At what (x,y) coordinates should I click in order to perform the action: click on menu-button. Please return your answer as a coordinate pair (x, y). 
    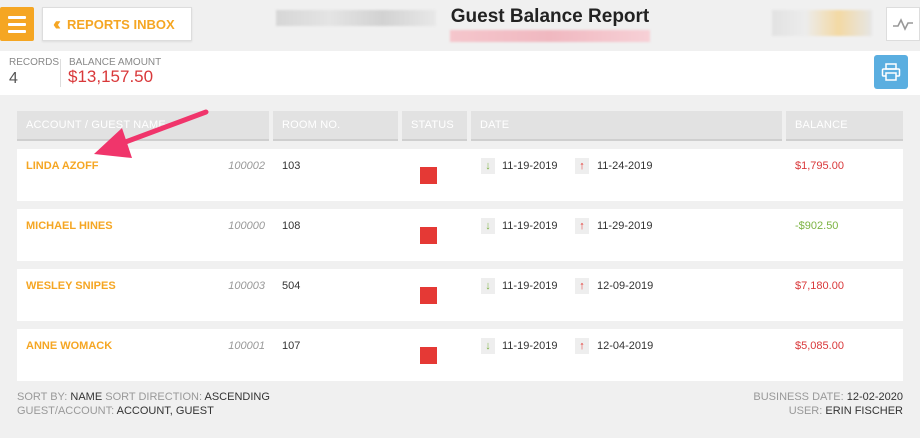
    Looking at the image, I should click on (17, 24).